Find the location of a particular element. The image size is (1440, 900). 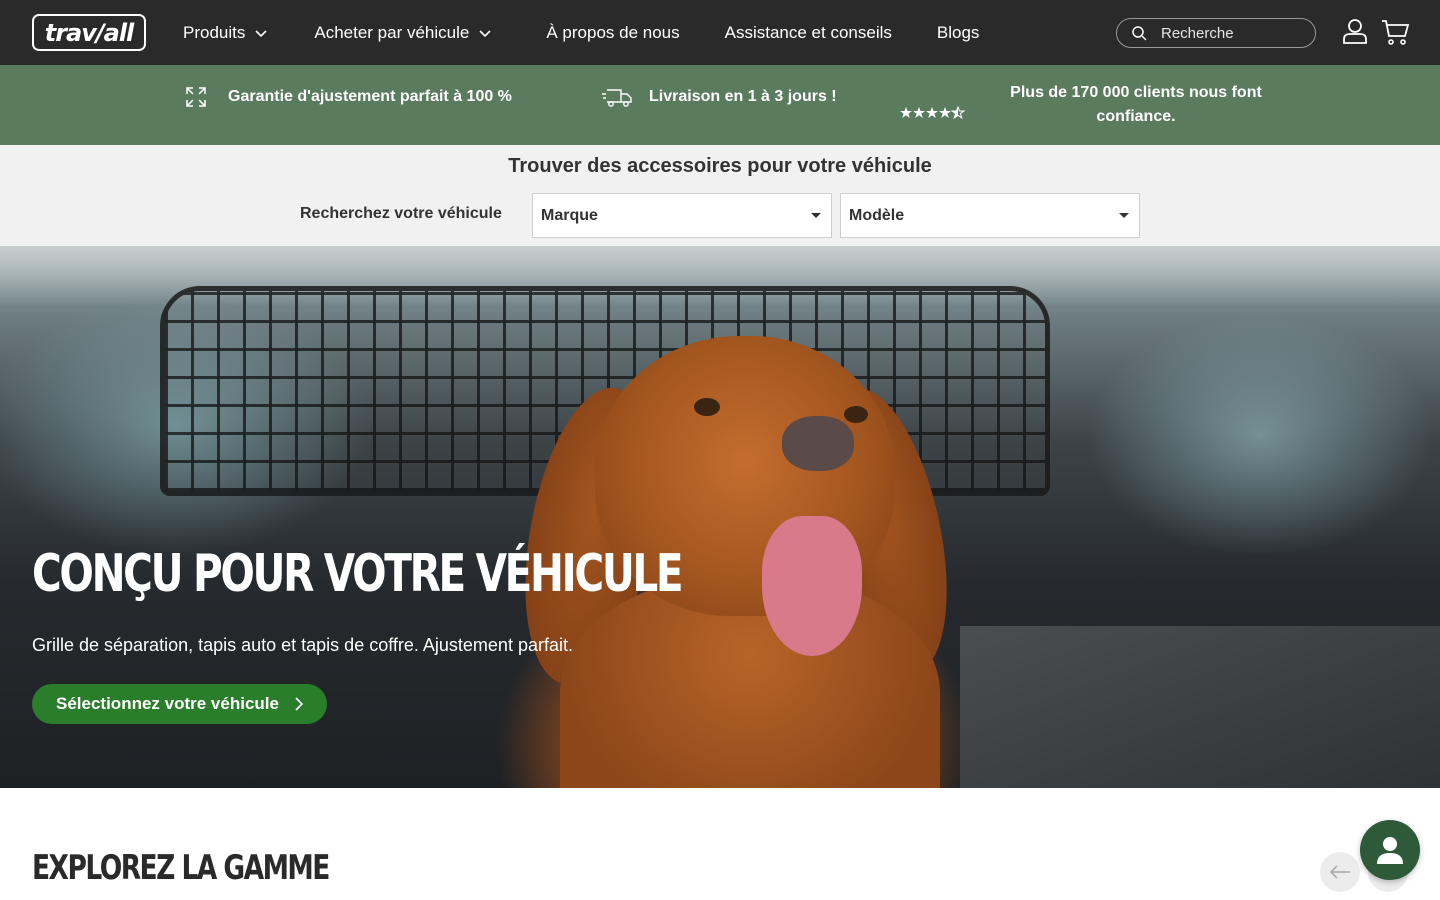

search-input is located at coordinates (1231, 33).